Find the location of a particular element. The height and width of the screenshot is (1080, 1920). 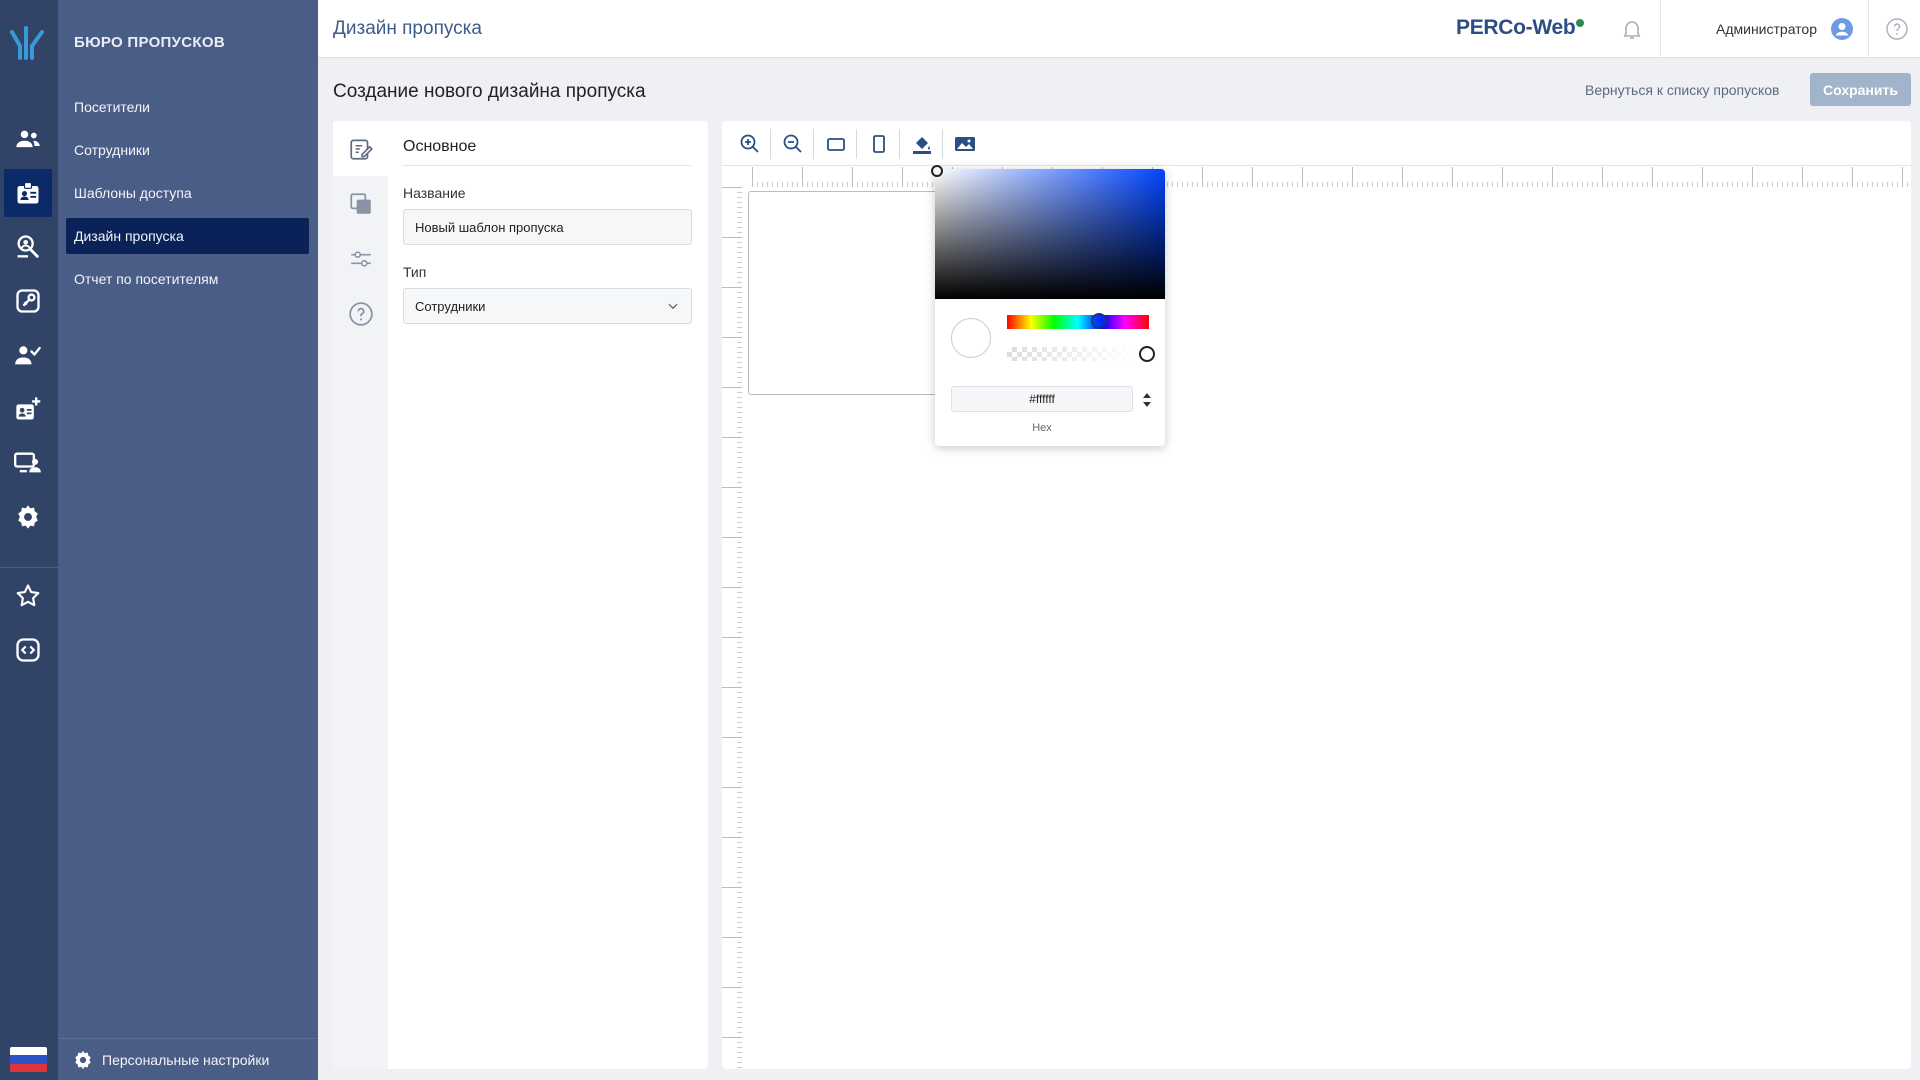

rail-code-button is located at coordinates (28, 650).